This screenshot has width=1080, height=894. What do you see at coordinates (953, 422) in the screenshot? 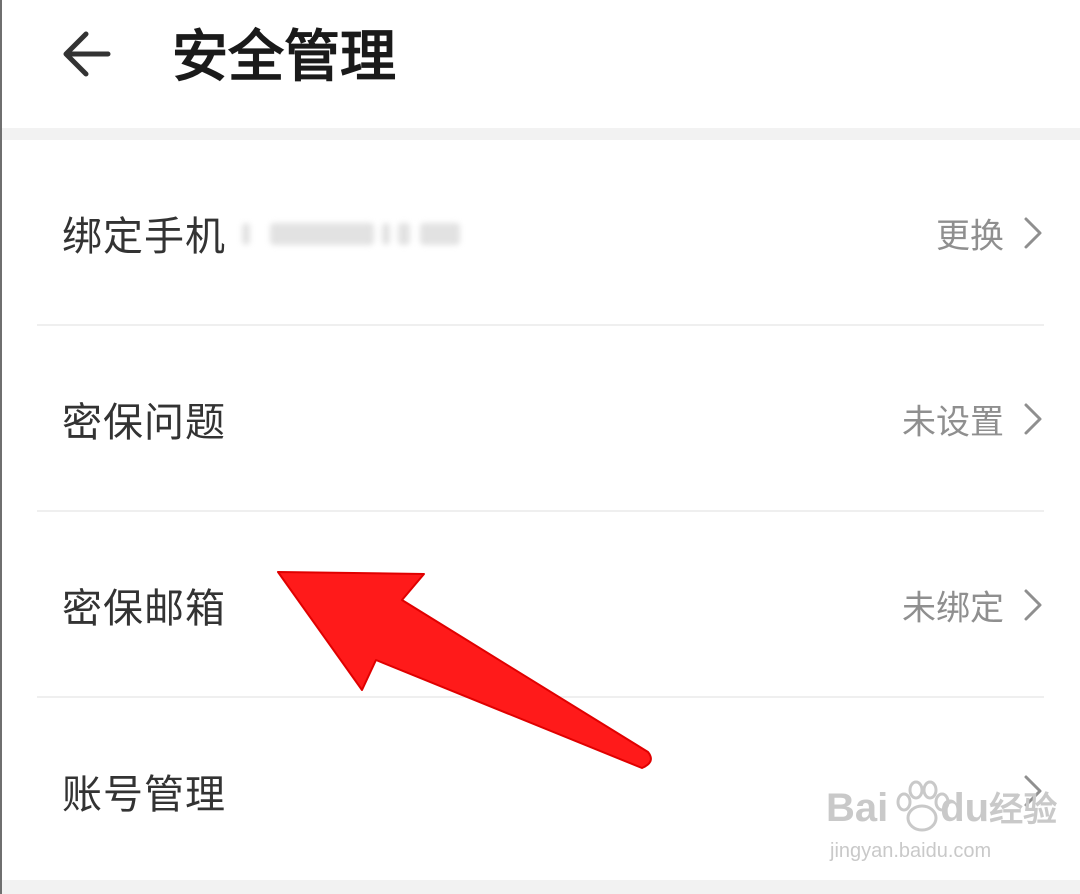
I see `row-value: 未设置` at bounding box center [953, 422].